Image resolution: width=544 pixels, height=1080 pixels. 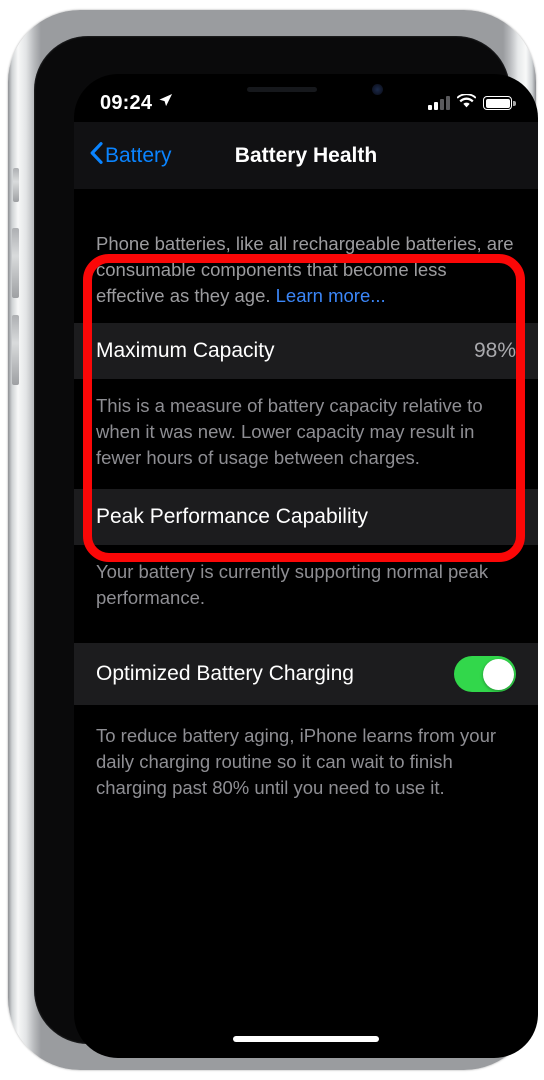 I want to click on status-bar-left: 09:24, so click(x=136, y=103).